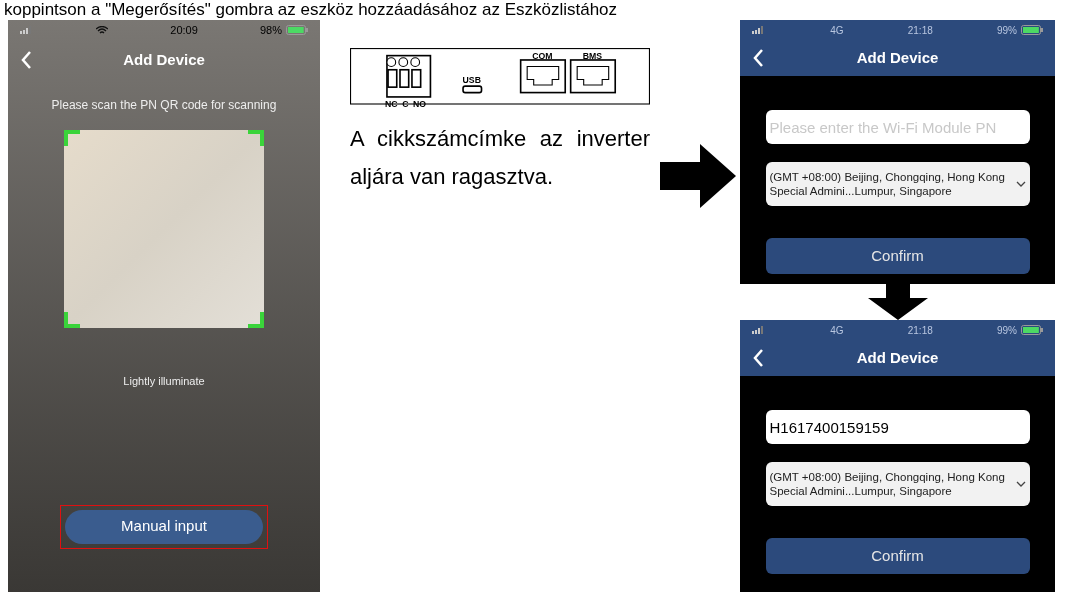 This screenshot has height=592, width=1090. I want to click on manual-input-button: Manual input, so click(164, 526).